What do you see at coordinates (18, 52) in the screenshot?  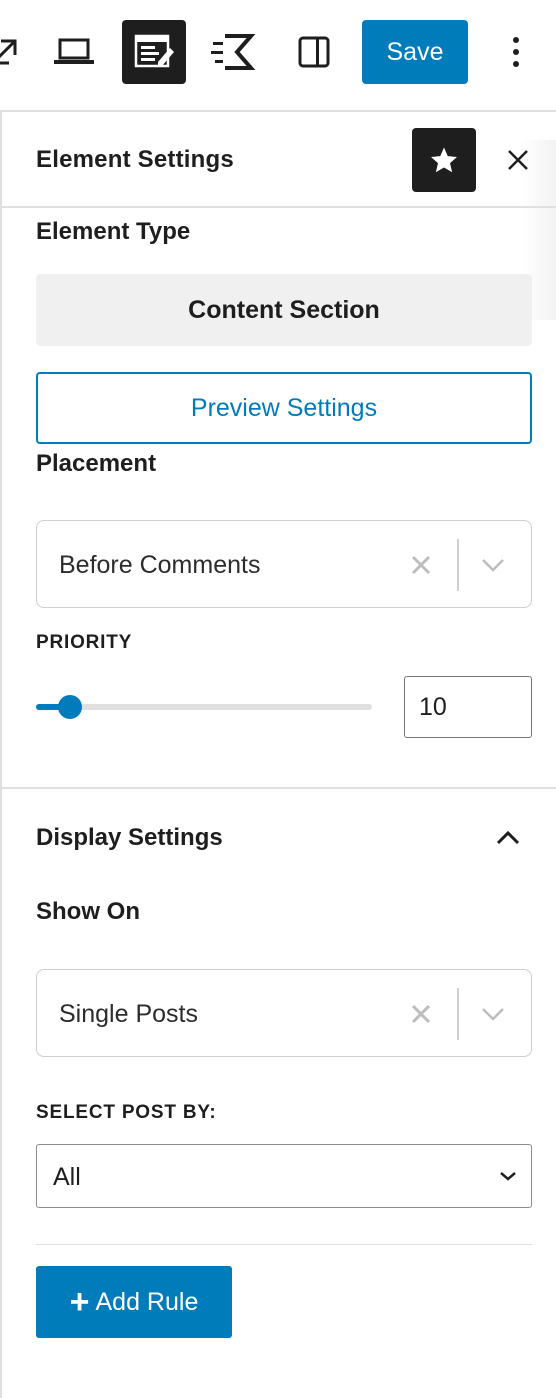 I see `external-link-icon` at bounding box center [18, 52].